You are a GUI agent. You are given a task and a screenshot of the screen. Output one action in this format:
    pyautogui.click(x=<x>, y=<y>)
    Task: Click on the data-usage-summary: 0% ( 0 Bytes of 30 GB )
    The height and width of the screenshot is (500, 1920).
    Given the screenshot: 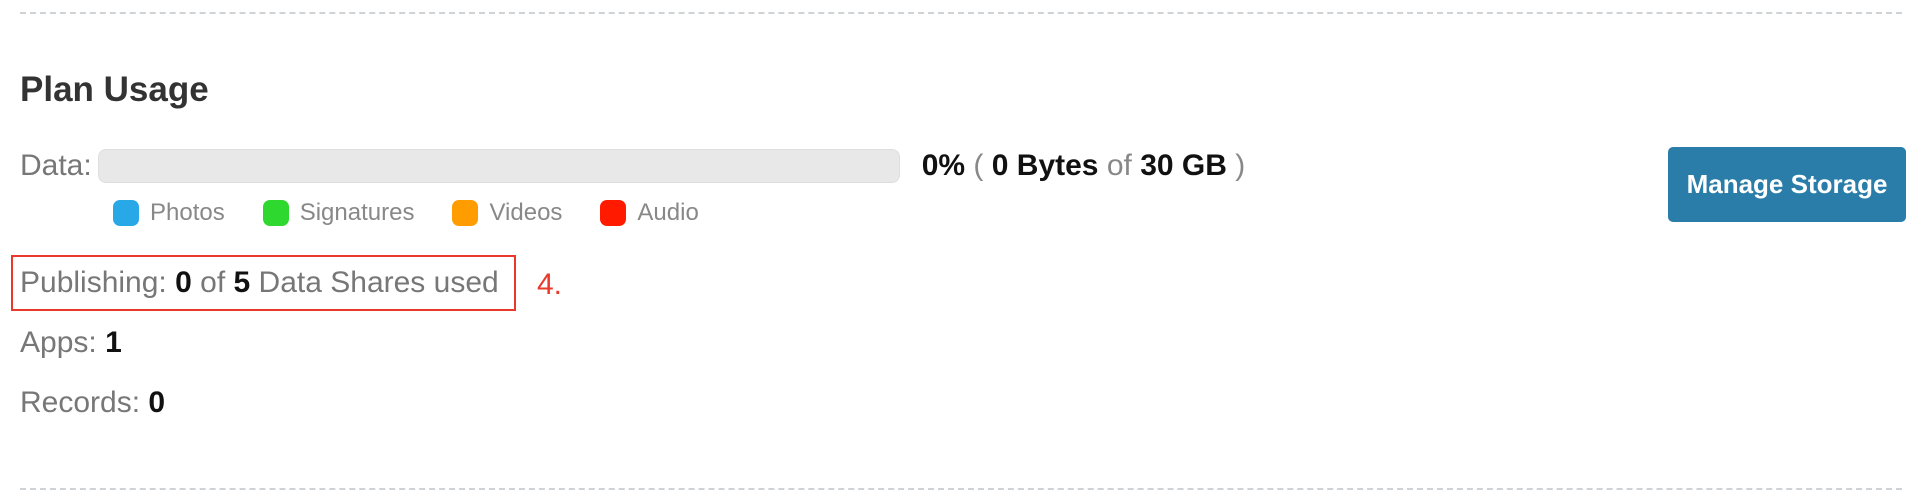 What is the action you would take?
    pyautogui.click(x=1084, y=166)
    